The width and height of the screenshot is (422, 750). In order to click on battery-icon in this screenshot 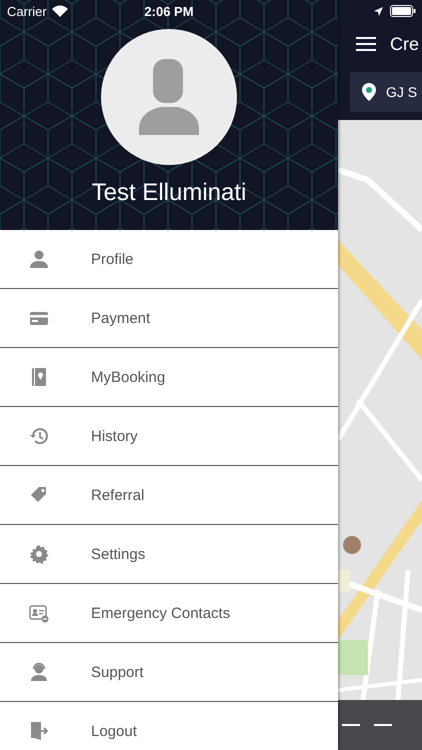, I will do `click(403, 11)`.